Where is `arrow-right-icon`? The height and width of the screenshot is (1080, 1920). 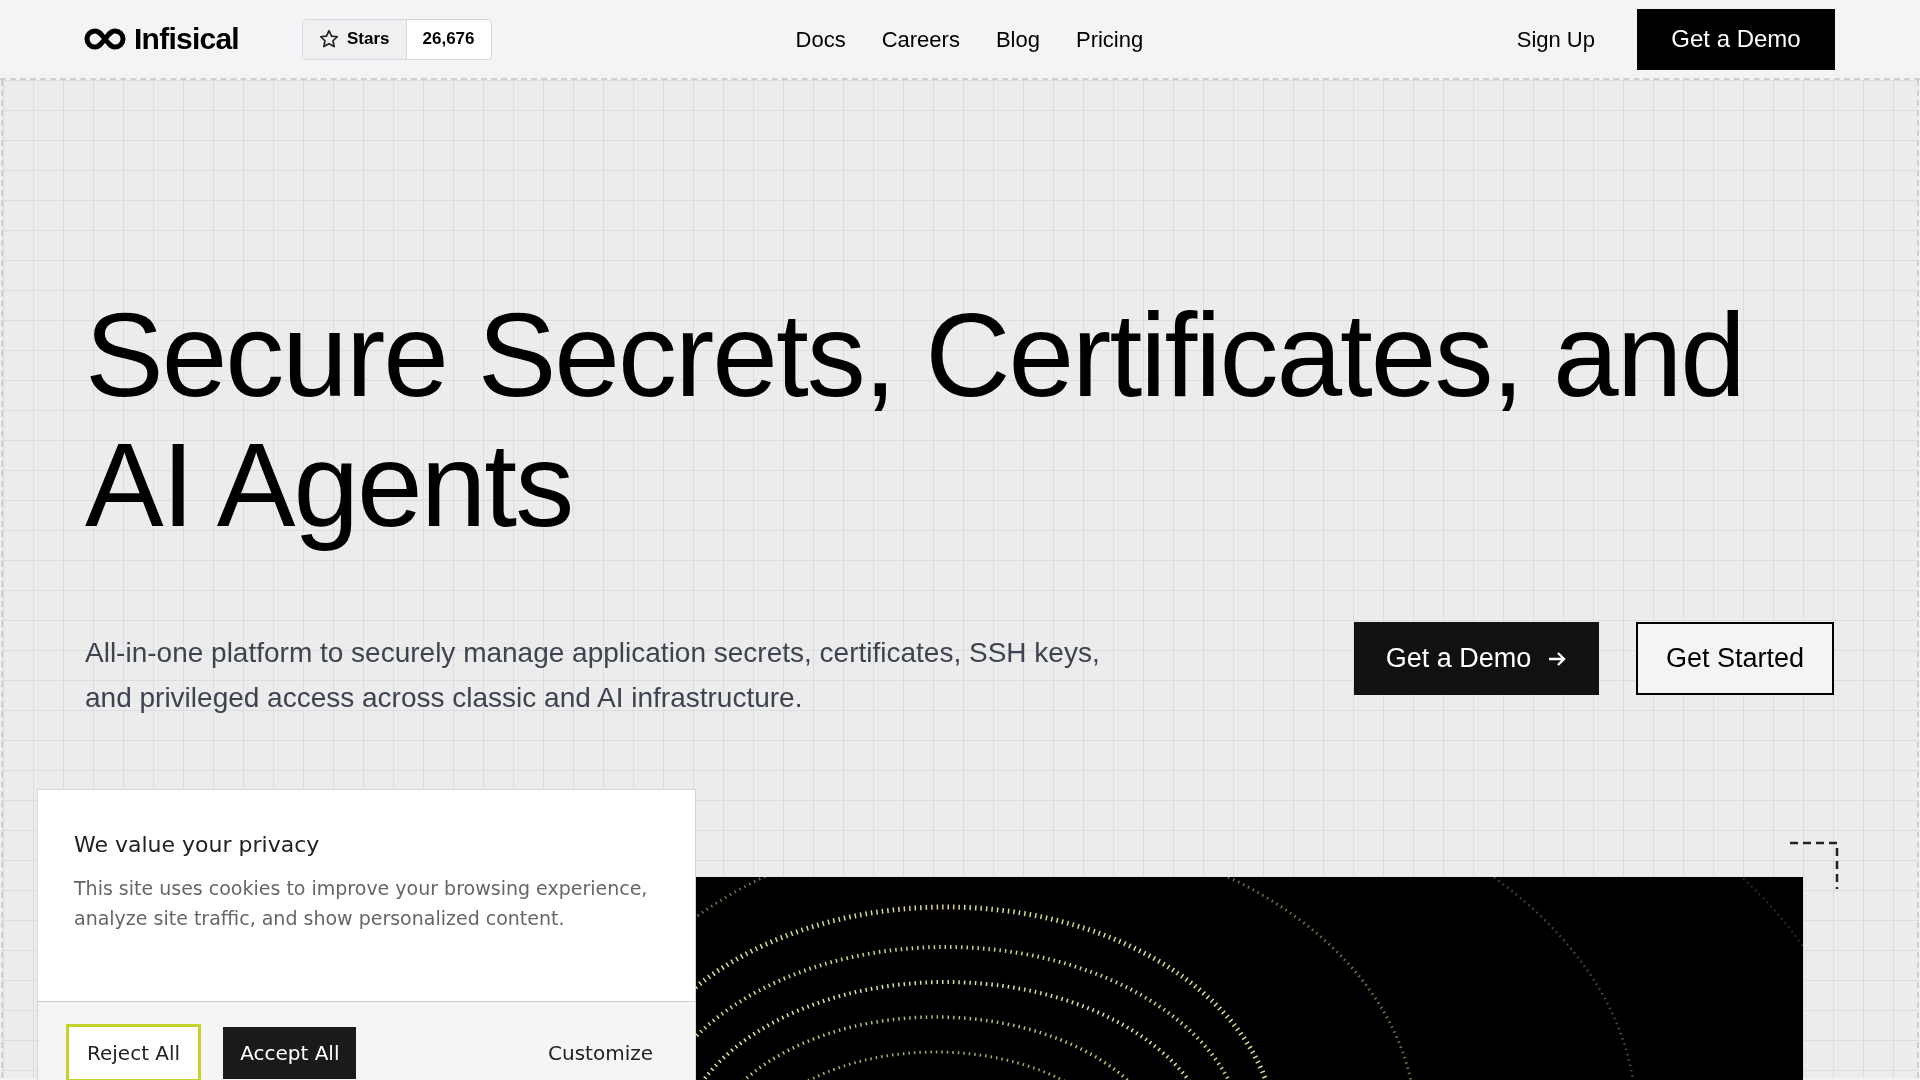 arrow-right-icon is located at coordinates (1557, 658).